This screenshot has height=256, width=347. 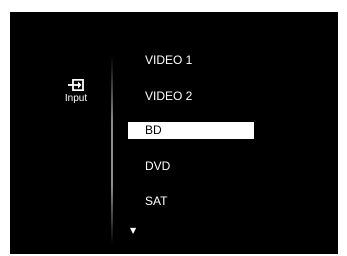 I want to click on menu-item-dvd: DVD, so click(x=191, y=166).